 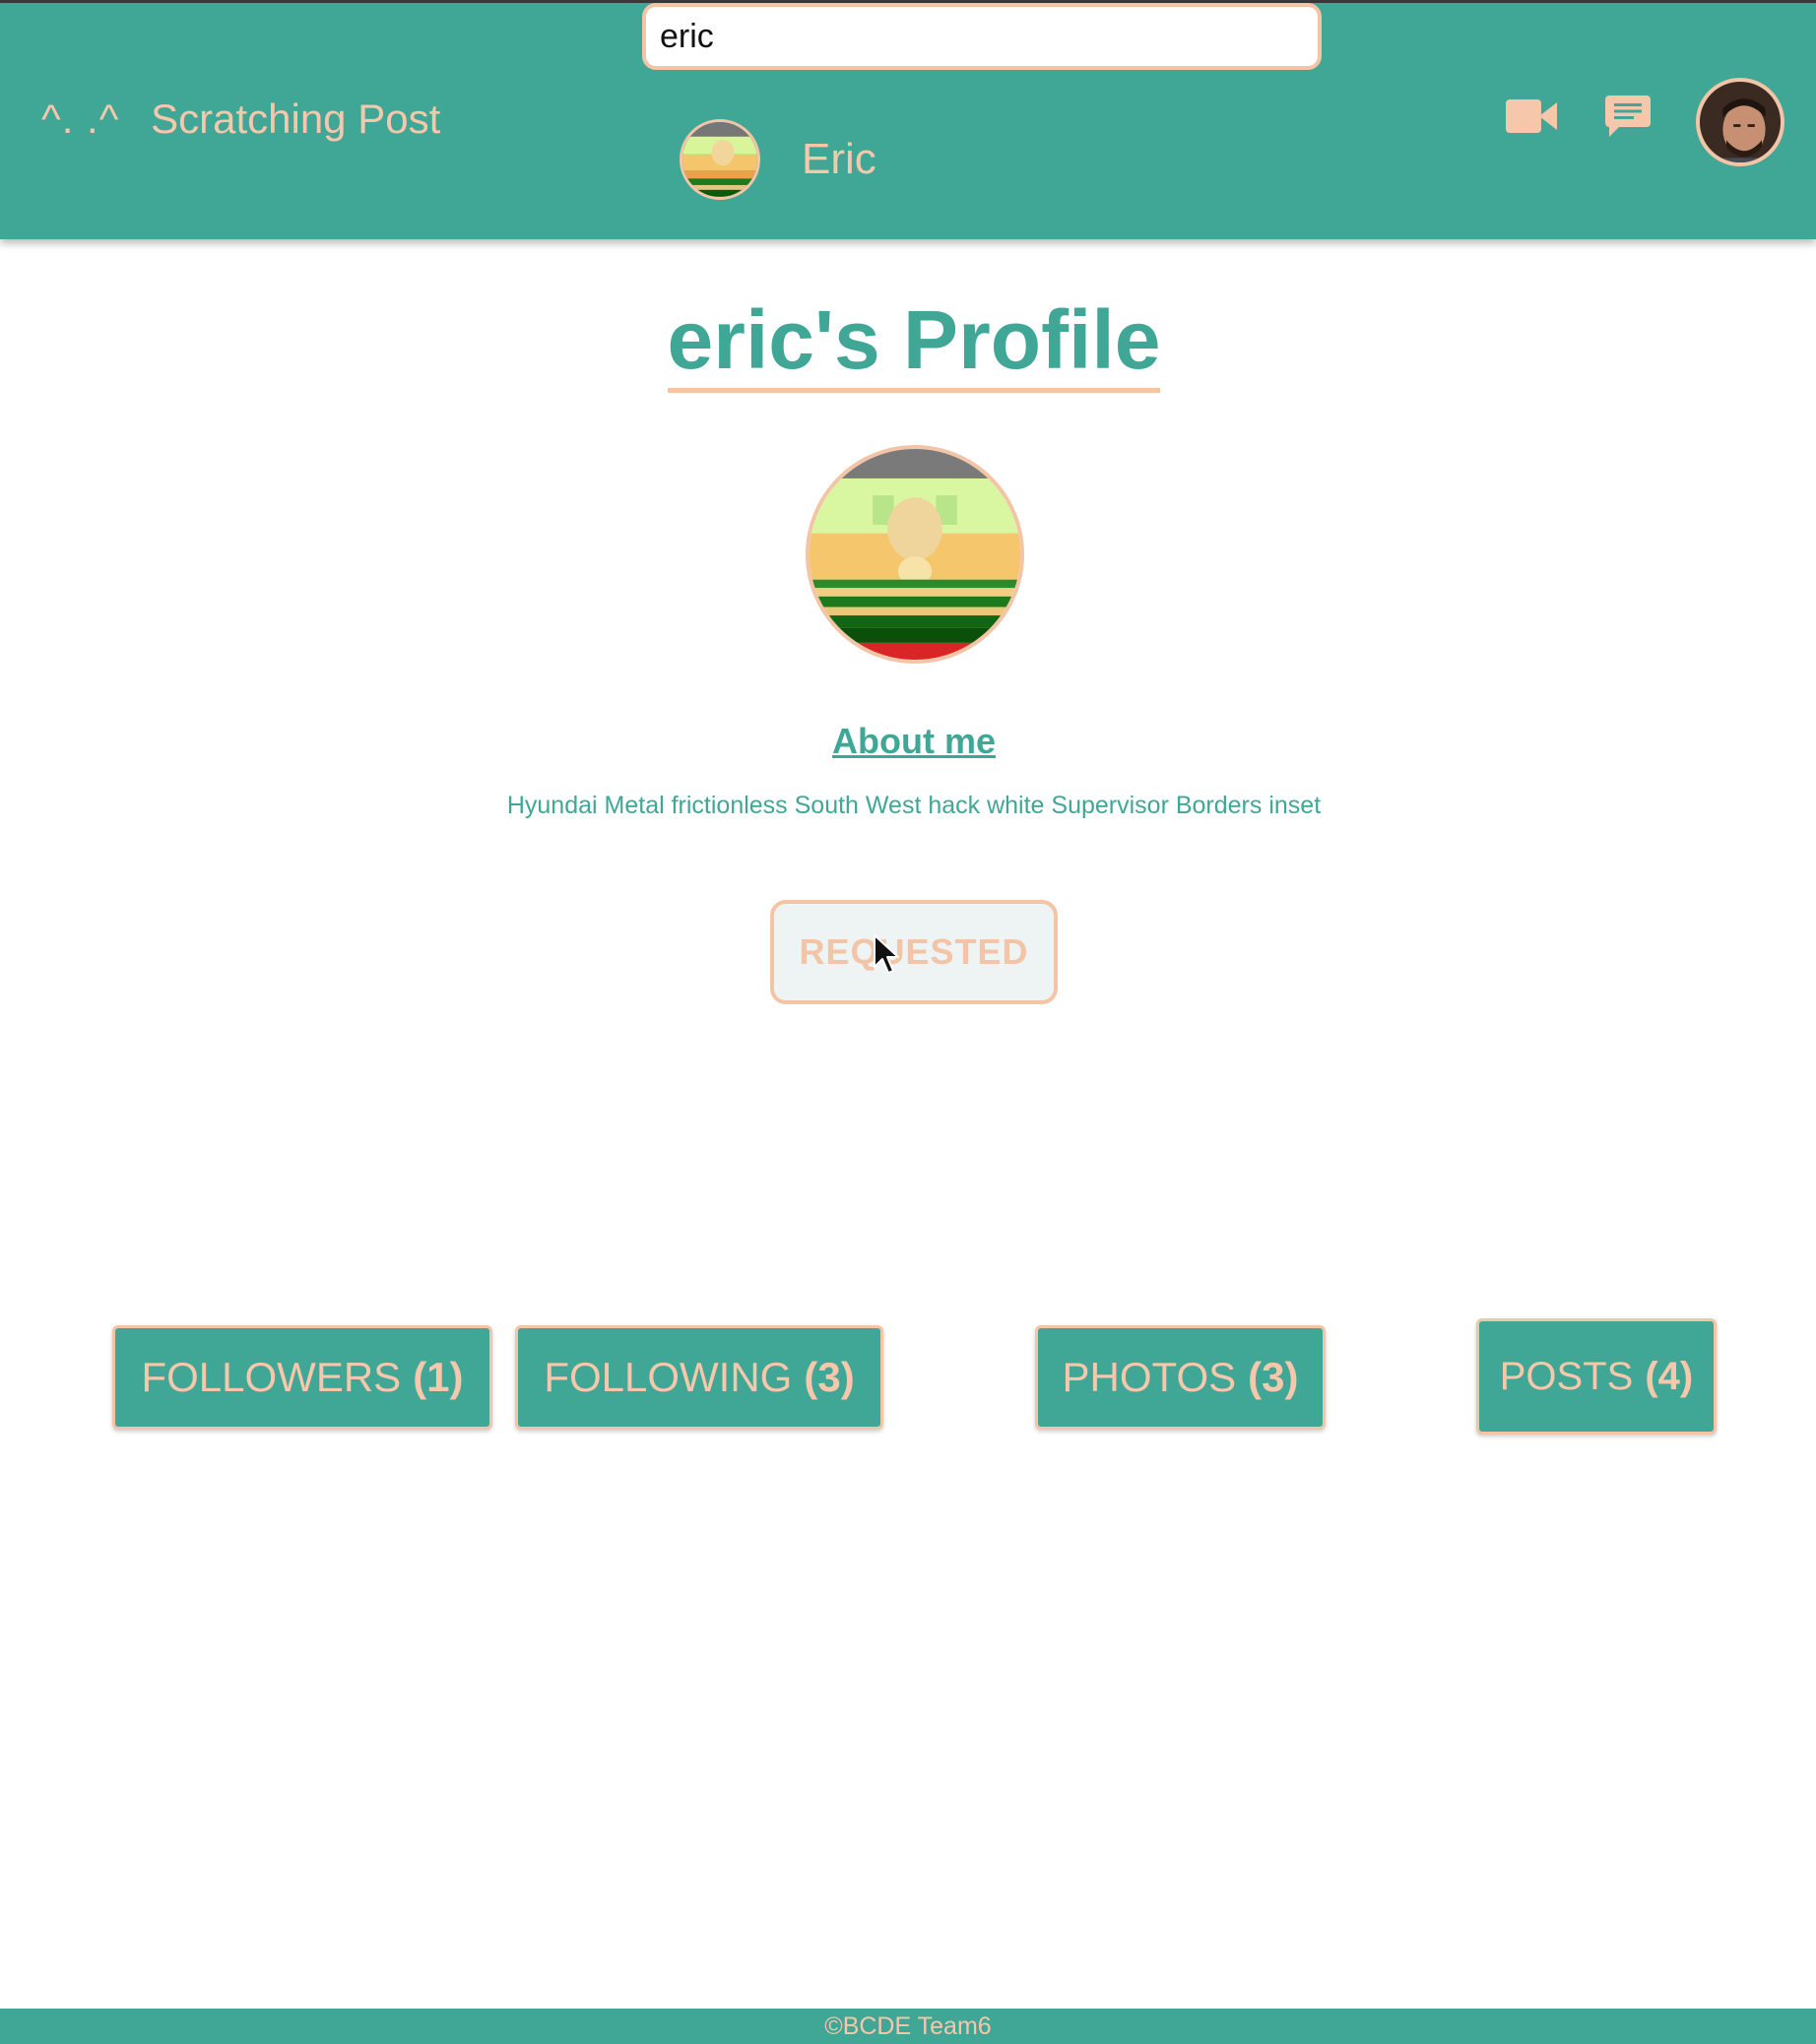 I want to click on brand-logo: ^. .^, so click(x=80, y=119).